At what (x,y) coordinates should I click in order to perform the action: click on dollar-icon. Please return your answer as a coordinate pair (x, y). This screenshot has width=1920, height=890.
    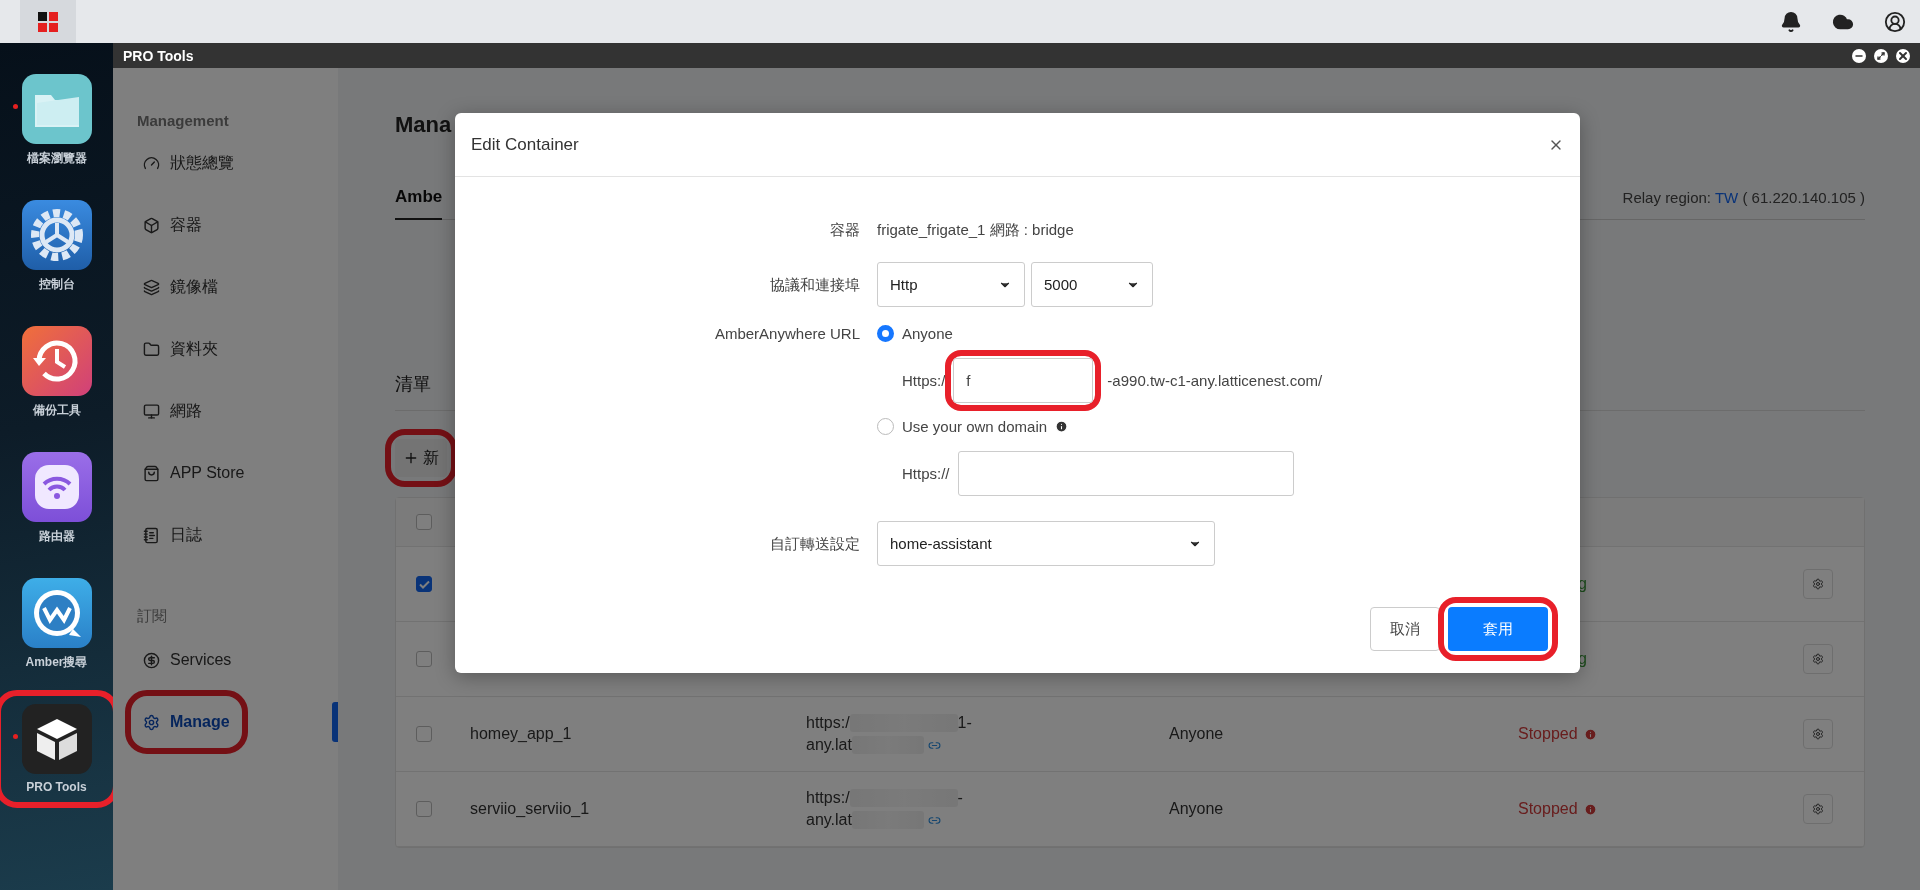
    Looking at the image, I should click on (151, 660).